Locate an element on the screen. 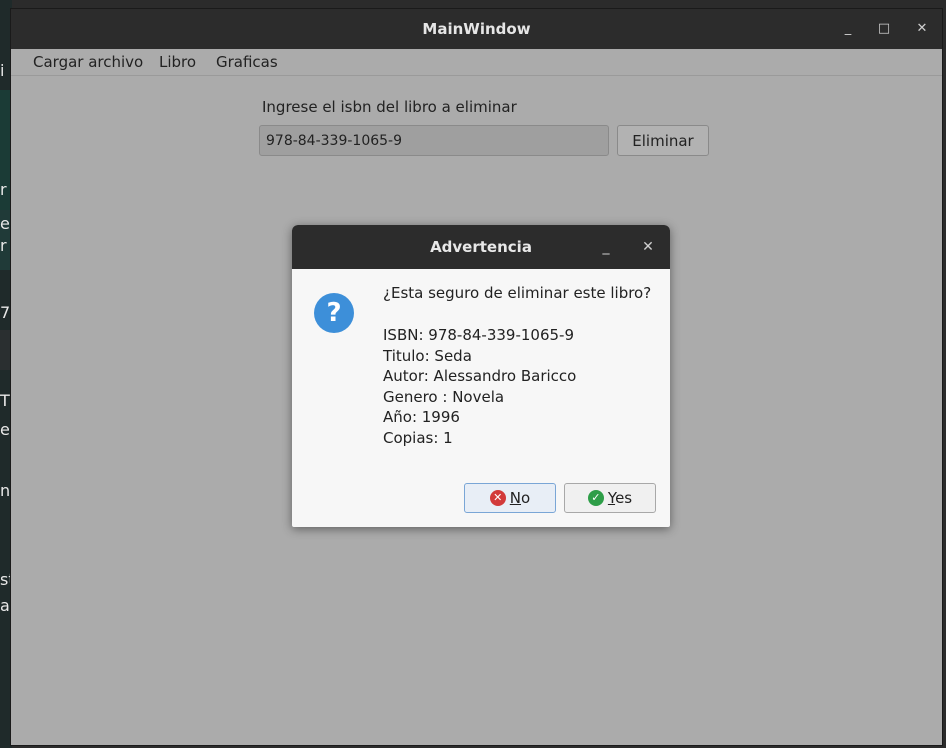 Image resolution: width=946 pixels, height=748 pixels. detail-autor: Autor: Alessandro Baricco is located at coordinates (480, 376).